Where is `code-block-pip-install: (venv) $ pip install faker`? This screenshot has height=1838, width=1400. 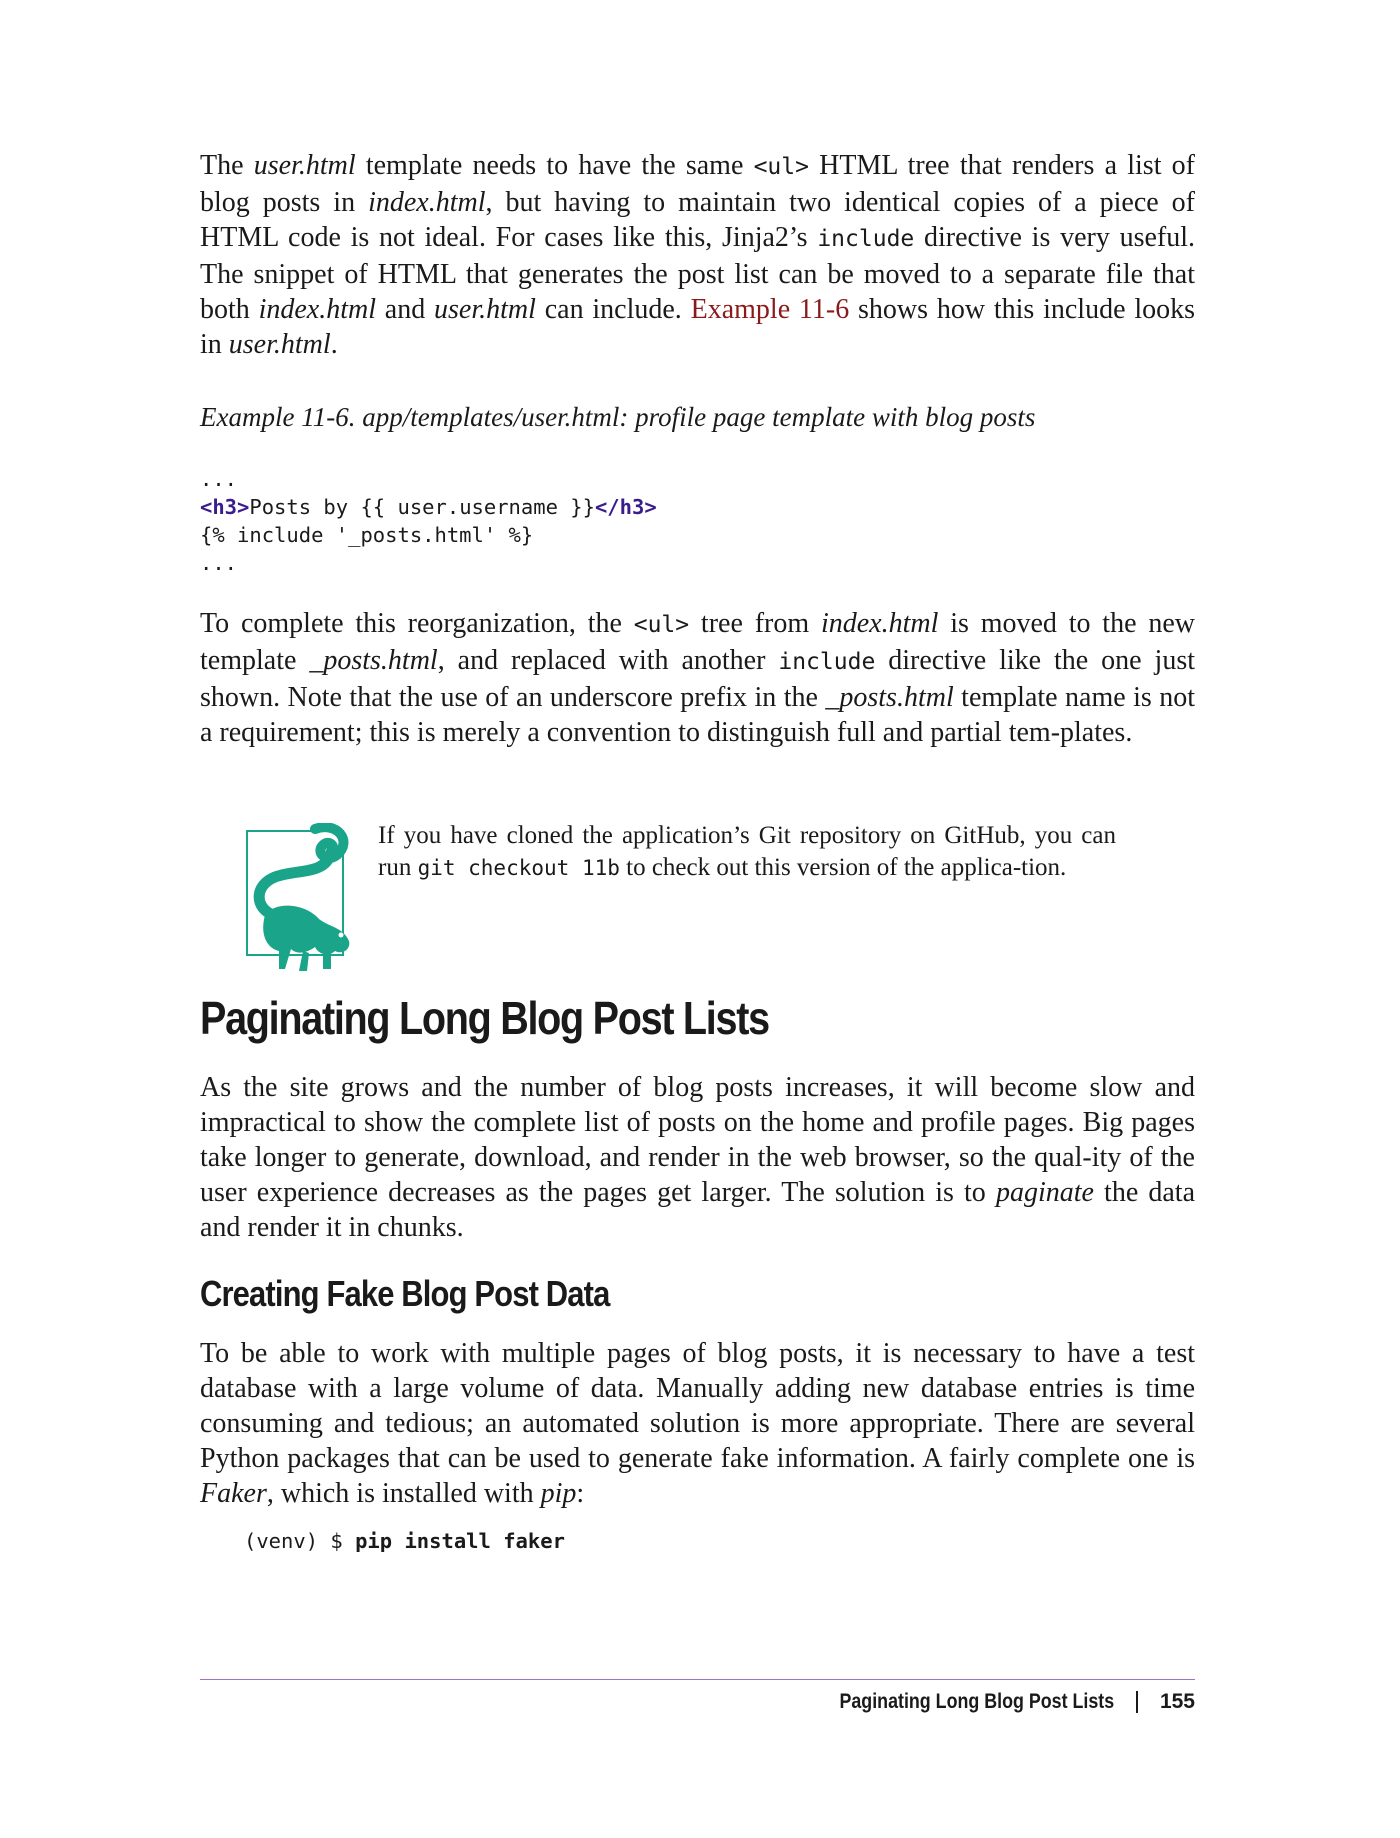 code-block-pip-install: (venv) $ pip install faker is located at coordinates (404, 1541).